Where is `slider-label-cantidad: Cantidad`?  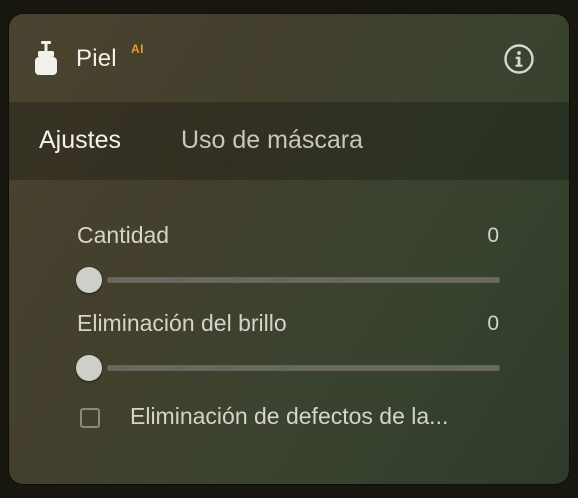
slider-label-cantidad: Cantidad is located at coordinates (123, 235).